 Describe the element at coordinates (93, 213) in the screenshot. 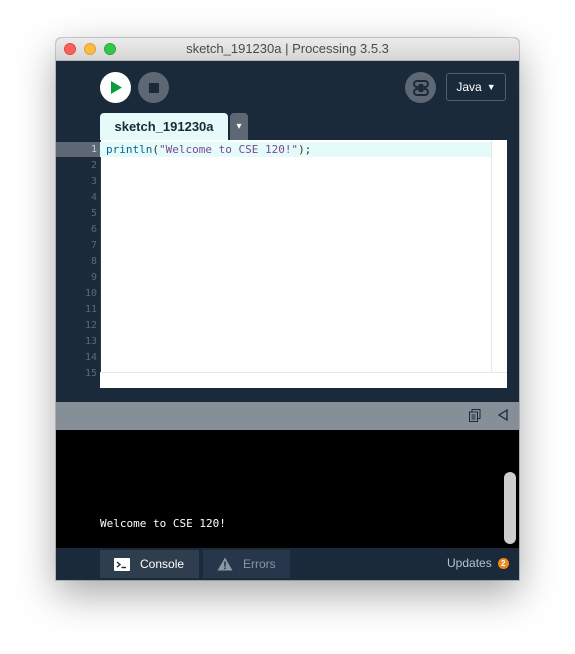

I see `line-number: 5` at that location.